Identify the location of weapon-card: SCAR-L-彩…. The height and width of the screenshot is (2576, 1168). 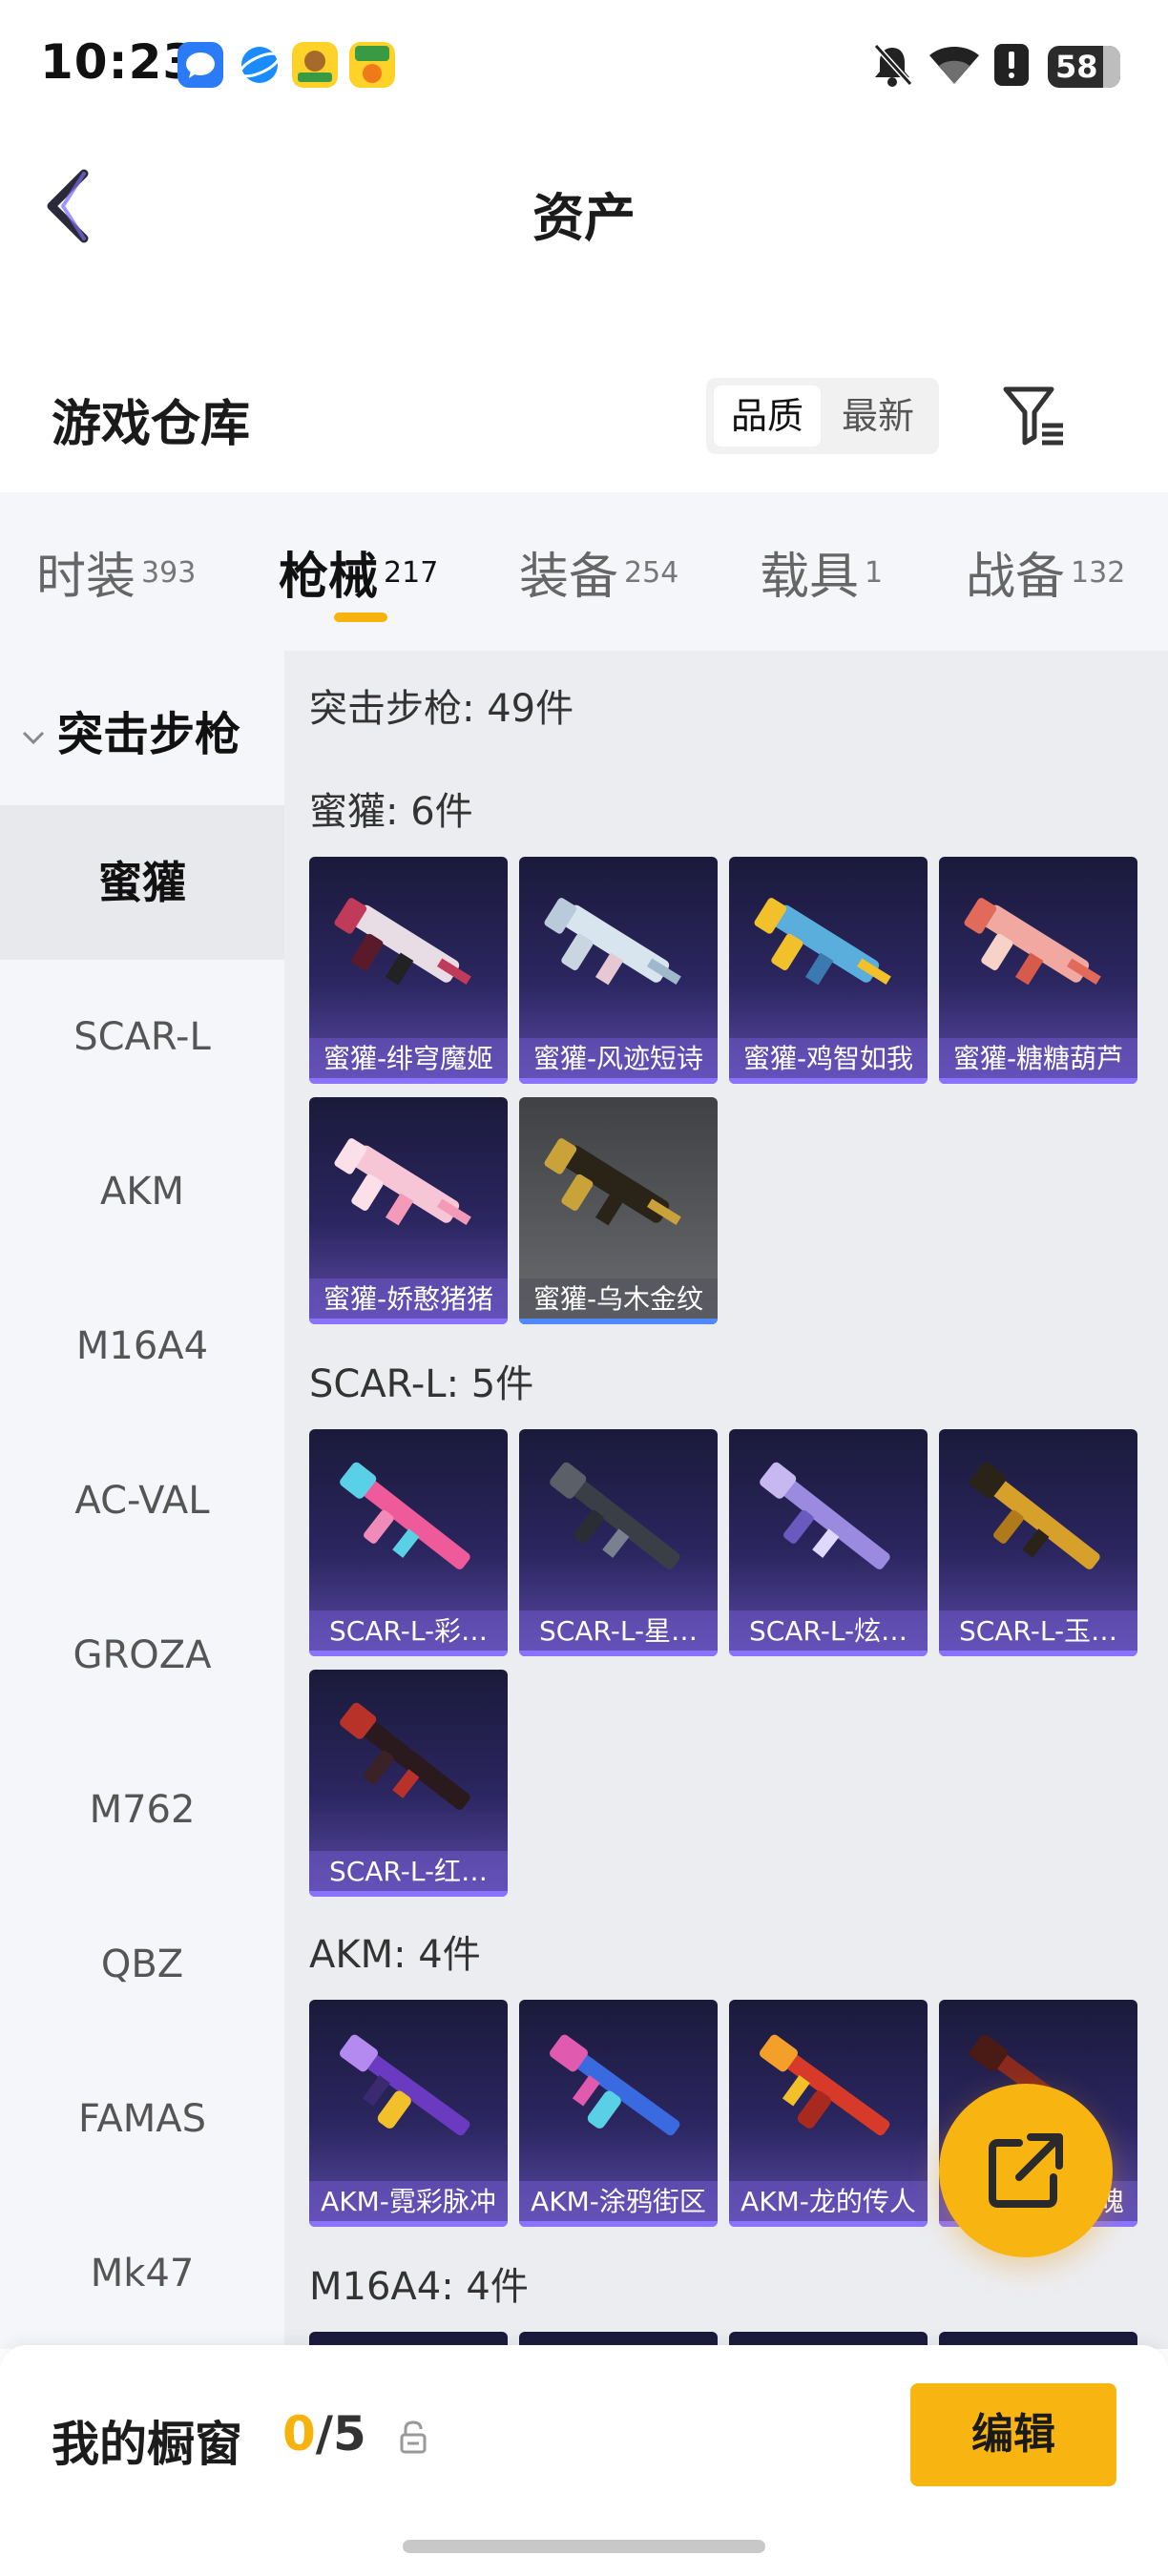
(408, 1542).